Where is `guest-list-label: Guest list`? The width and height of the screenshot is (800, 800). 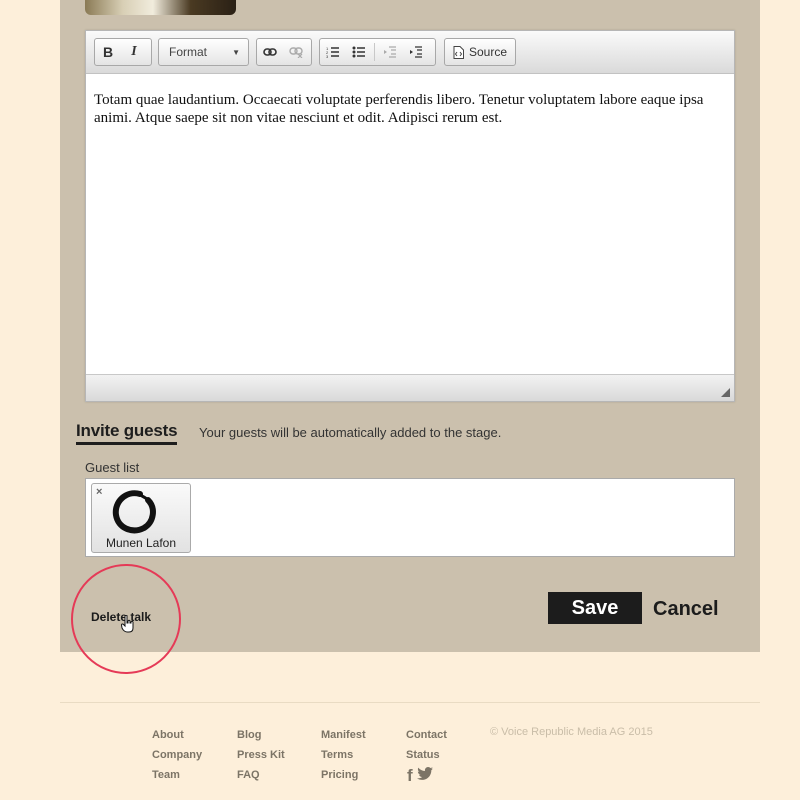 guest-list-label: Guest list is located at coordinates (112, 467).